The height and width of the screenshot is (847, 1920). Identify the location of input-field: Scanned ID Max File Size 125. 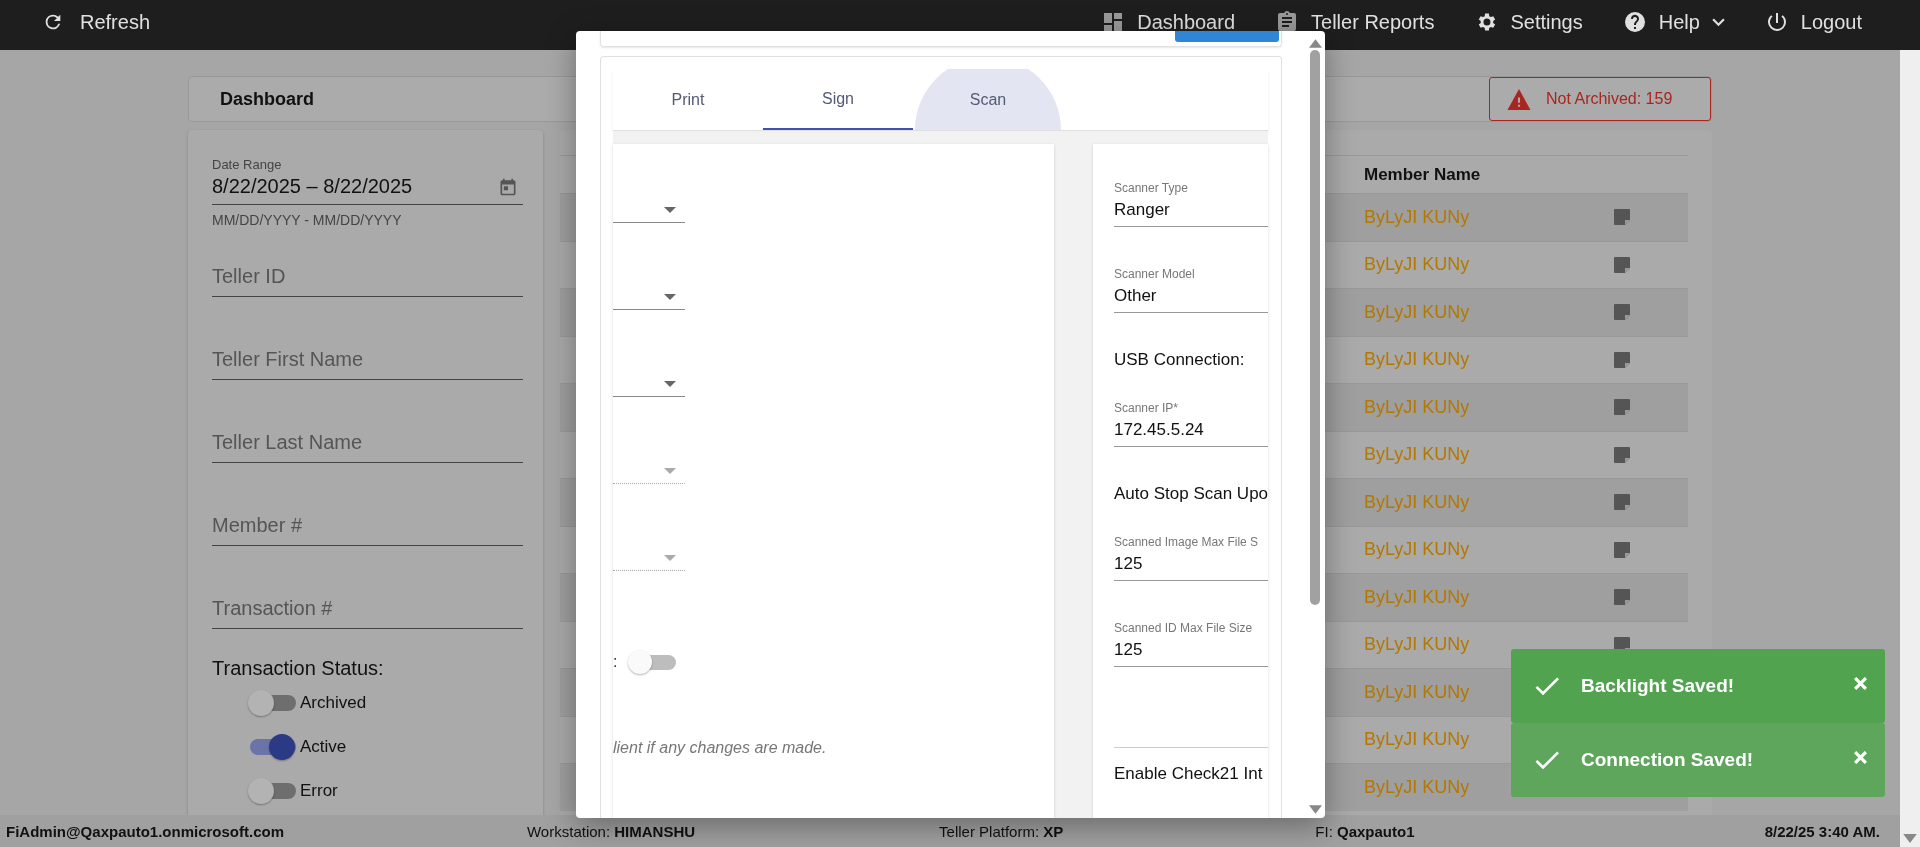
(1191, 644).